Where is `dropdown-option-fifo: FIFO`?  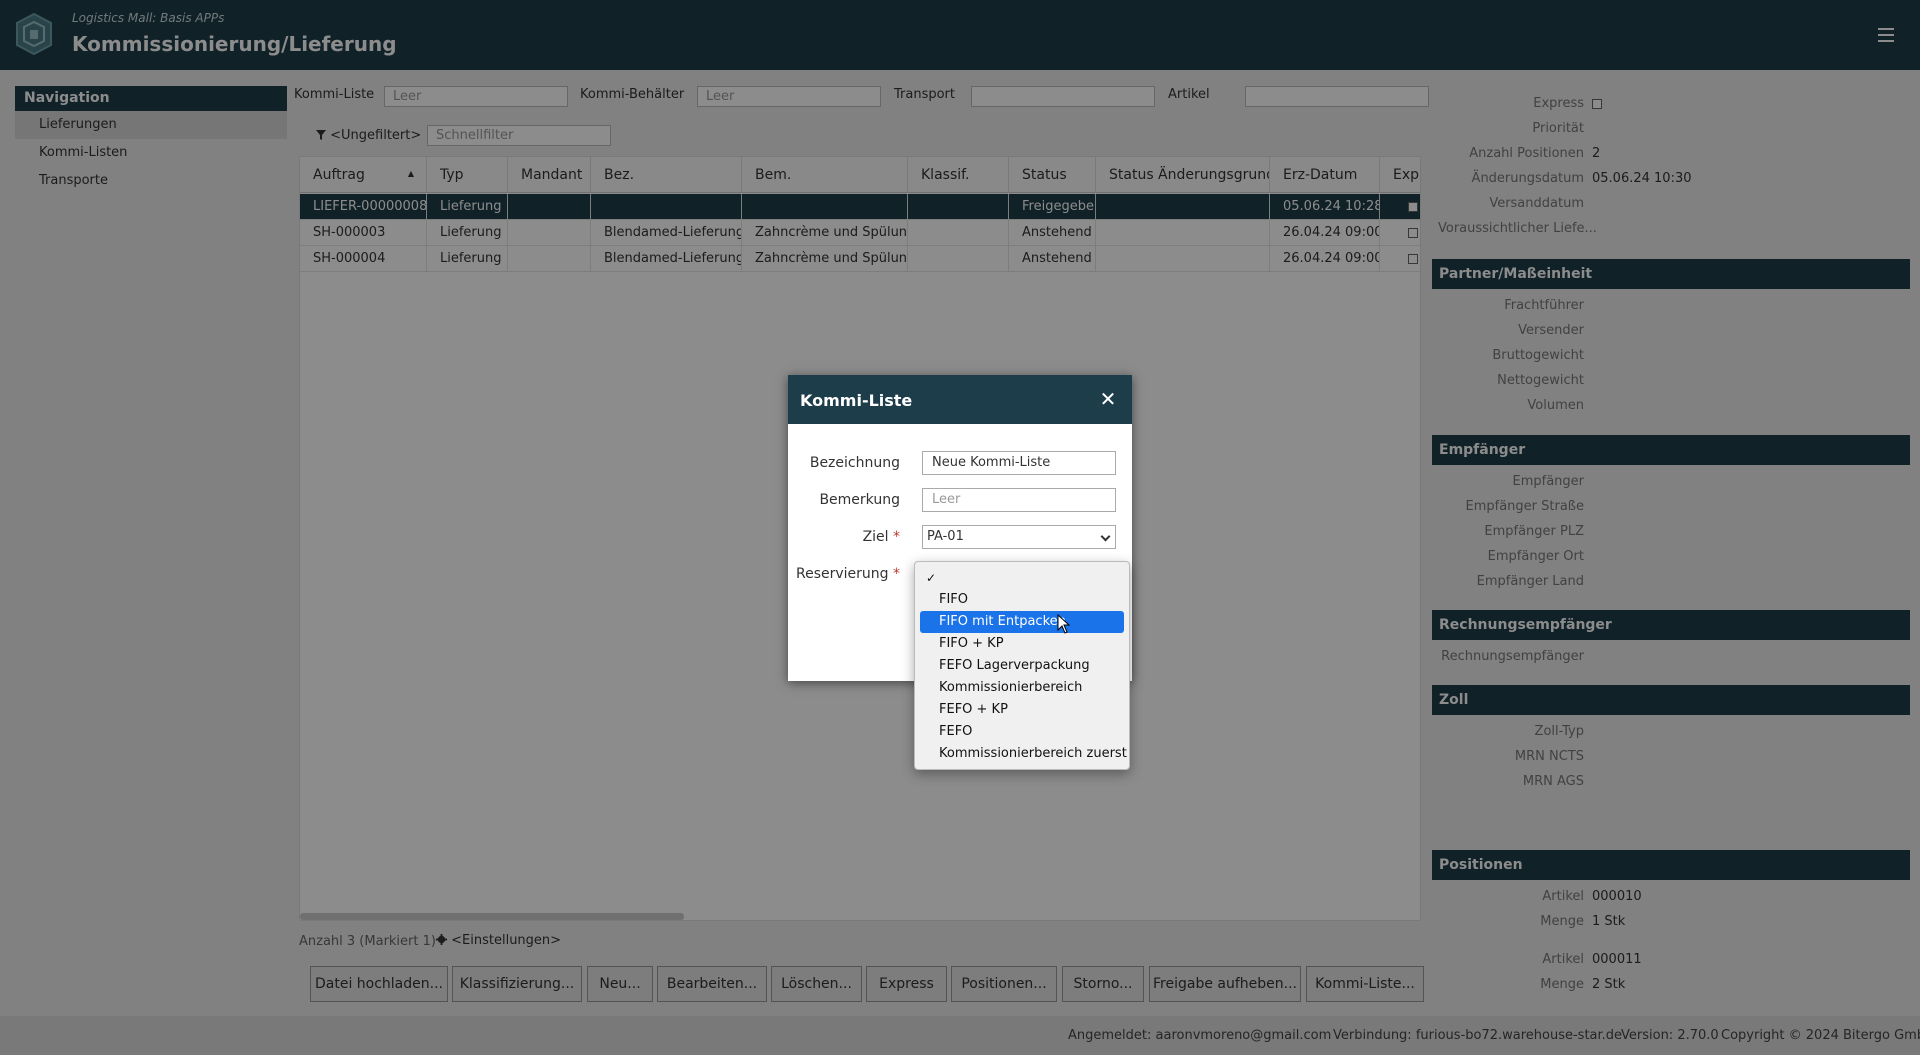
dropdown-option-fifo: FIFO is located at coordinates (1022, 600).